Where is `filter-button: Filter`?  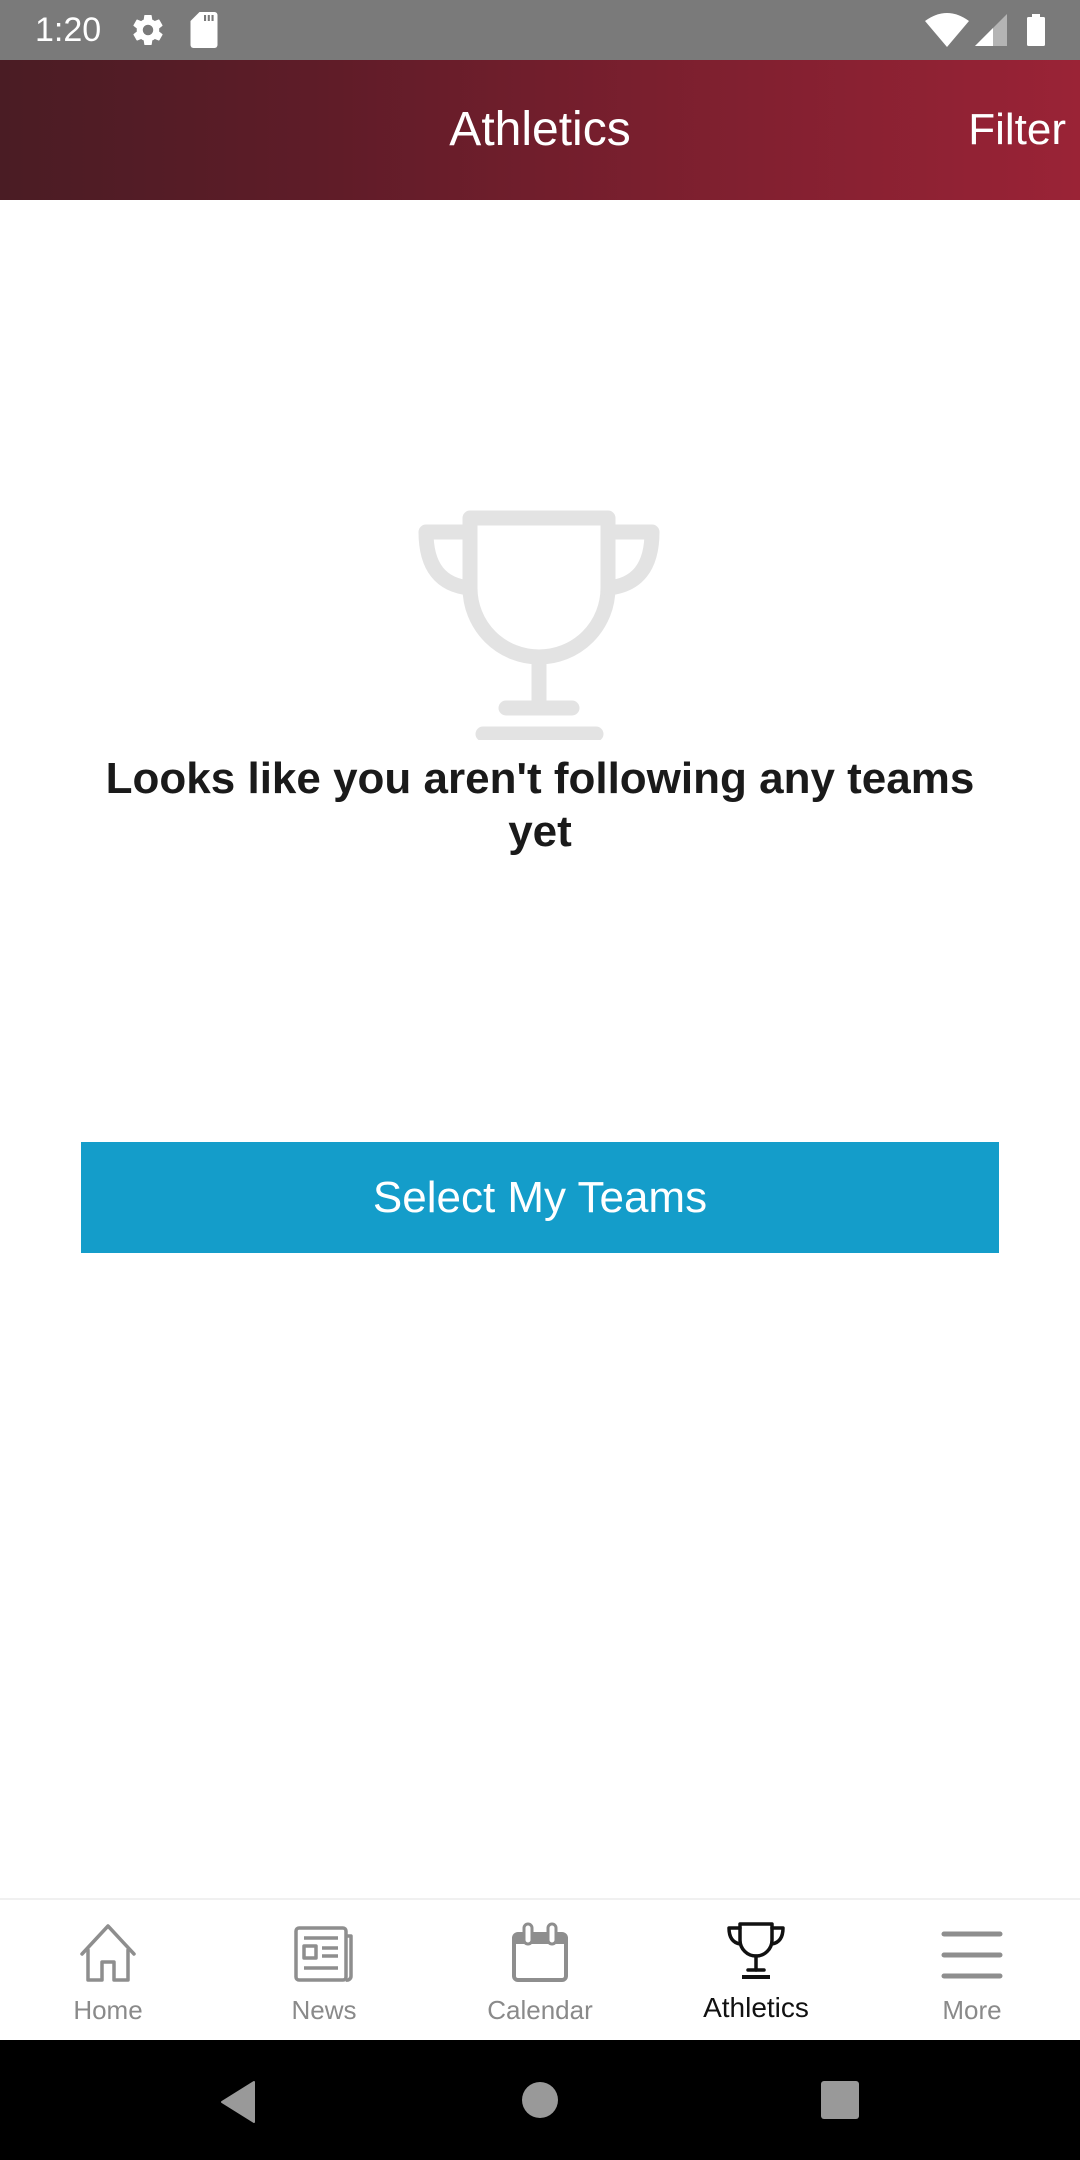
filter-button: Filter is located at coordinates (1017, 130).